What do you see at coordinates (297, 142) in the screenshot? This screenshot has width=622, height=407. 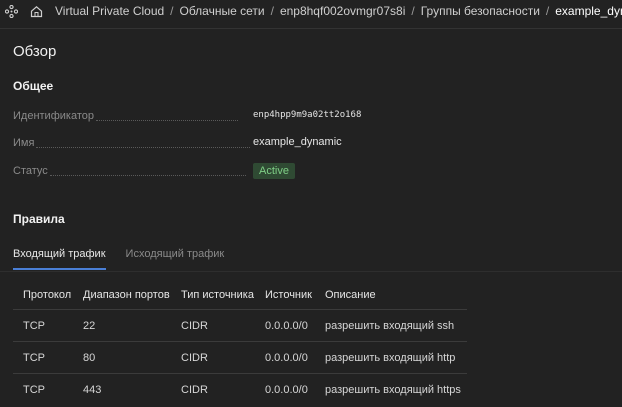 I see `name-value: example_dynamic` at bounding box center [297, 142].